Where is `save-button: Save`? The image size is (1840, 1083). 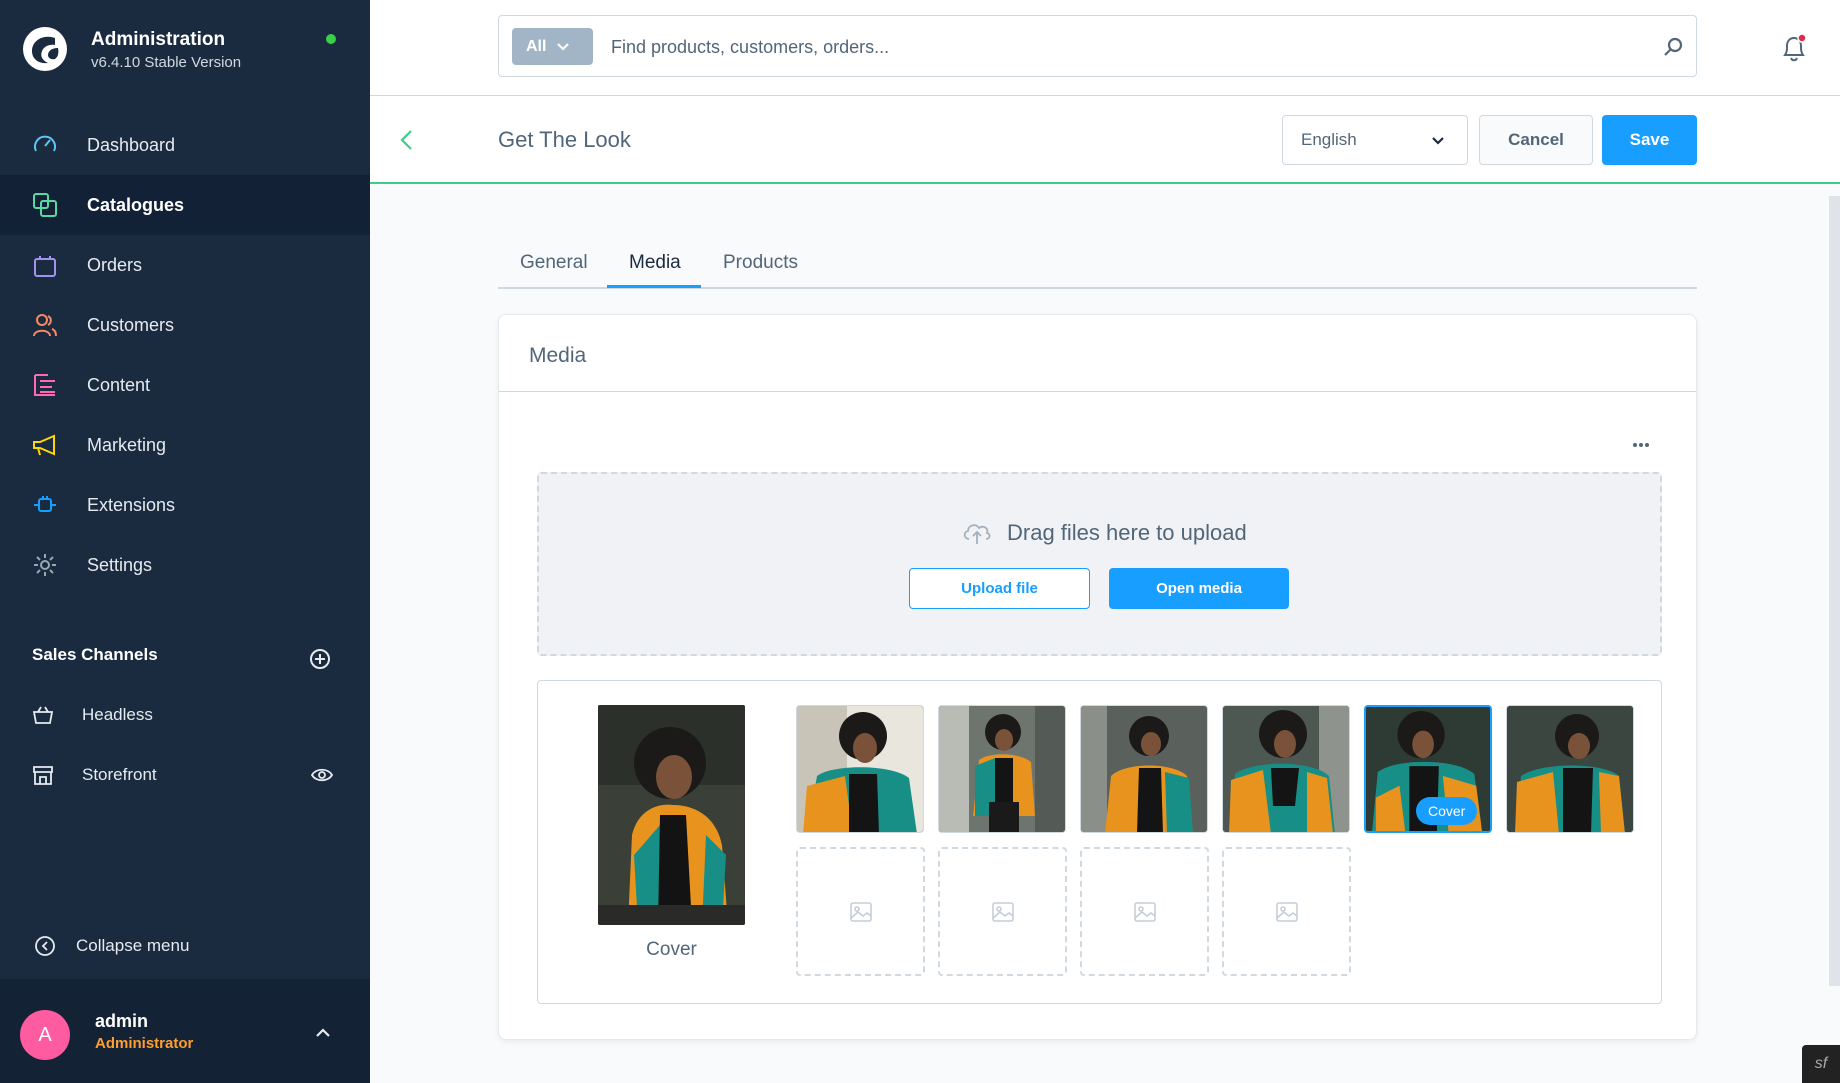
save-button: Save is located at coordinates (1649, 140).